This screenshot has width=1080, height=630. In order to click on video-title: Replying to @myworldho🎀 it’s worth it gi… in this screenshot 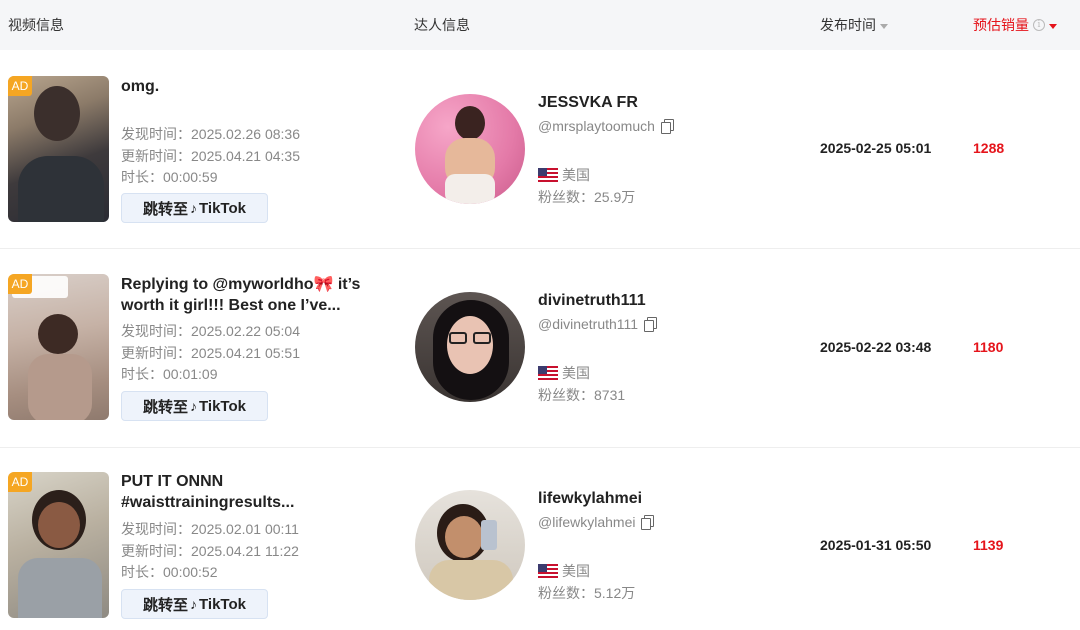, I will do `click(241, 295)`.